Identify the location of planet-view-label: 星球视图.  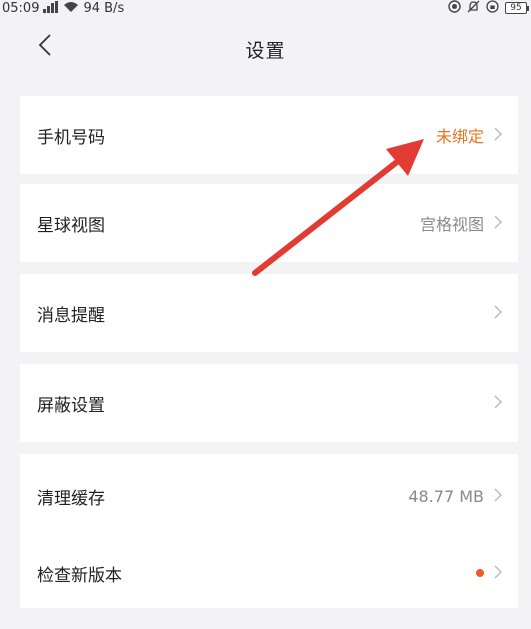
(71, 225).